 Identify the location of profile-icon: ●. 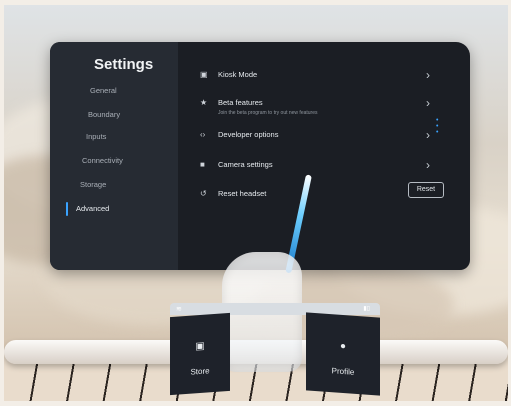
(343, 346).